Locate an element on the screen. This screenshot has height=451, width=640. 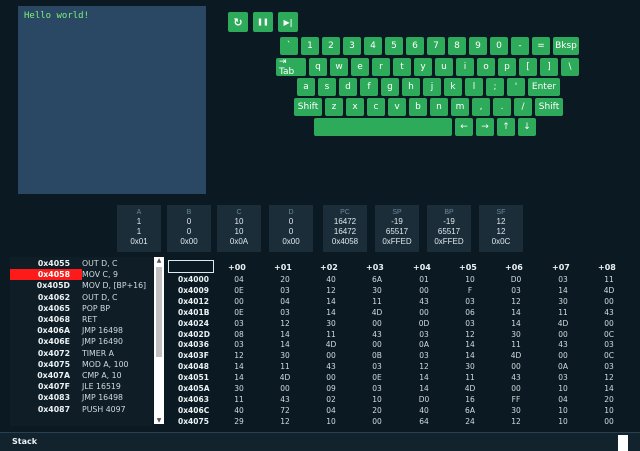
key: r is located at coordinates (381, 67).